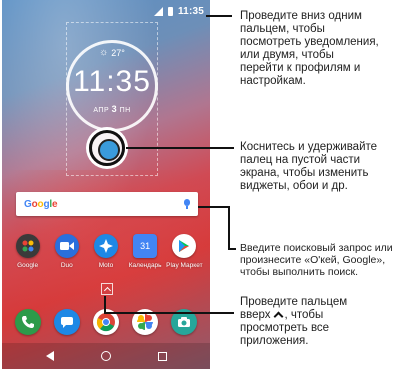 The width and height of the screenshot is (402, 369). I want to click on app-moto: Moto, so click(106, 257).